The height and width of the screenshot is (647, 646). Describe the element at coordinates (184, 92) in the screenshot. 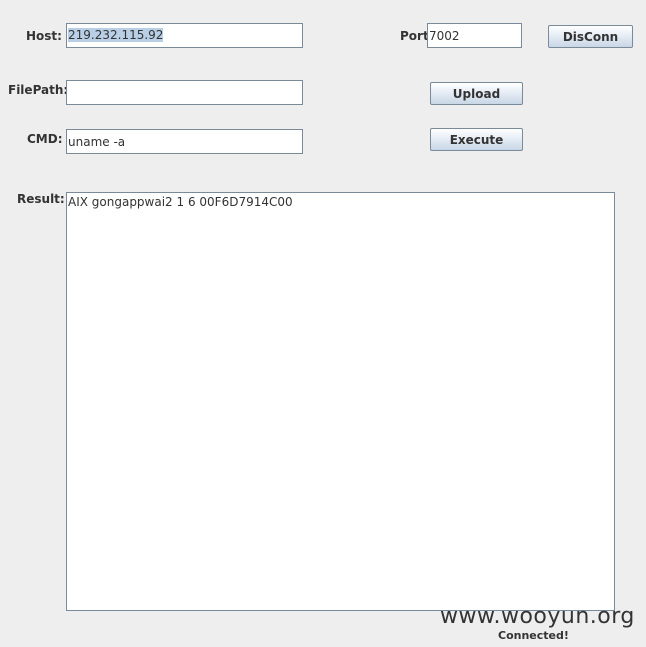

I see `filepath-input` at that location.